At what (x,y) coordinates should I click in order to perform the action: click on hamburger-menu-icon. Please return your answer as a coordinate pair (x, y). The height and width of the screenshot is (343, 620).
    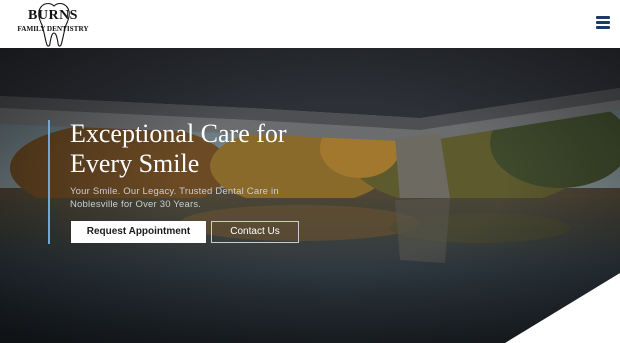
    Looking at the image, I should click on (603, 23).